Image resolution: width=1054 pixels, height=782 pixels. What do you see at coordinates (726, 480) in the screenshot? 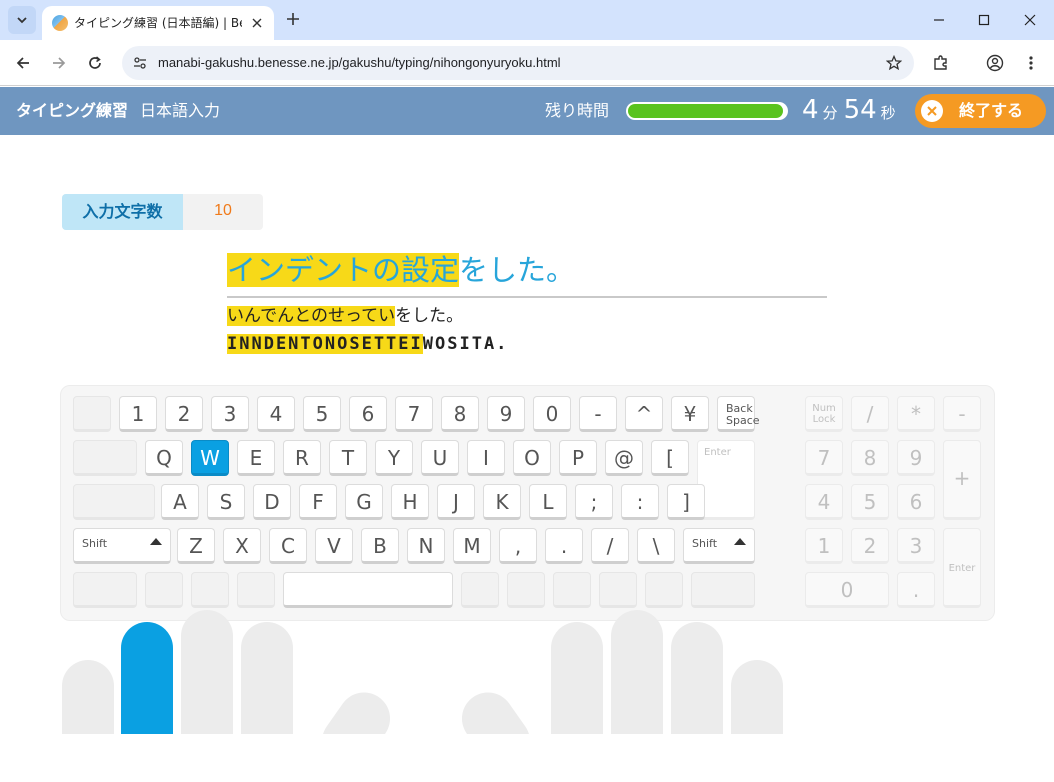
I see `key-enter: Enter` at bounding box center [726, 480].